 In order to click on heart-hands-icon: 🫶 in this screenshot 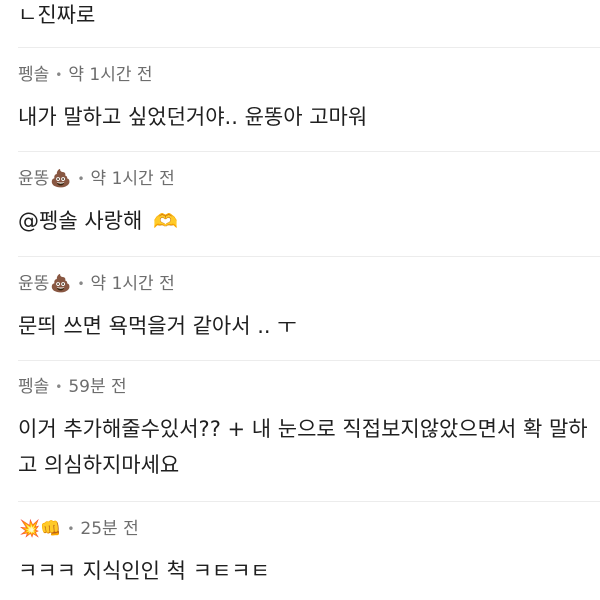, I will do `click(165, 221)`.